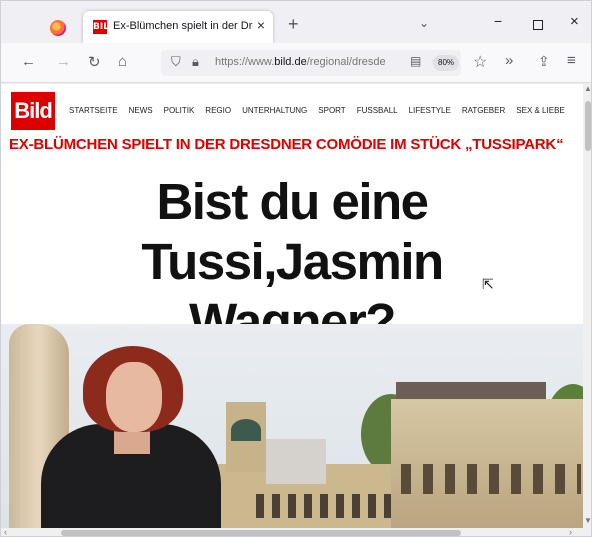  Describe the element at coordinates (63, 61) in the screenshot. I see `forward-button: →` at that location.